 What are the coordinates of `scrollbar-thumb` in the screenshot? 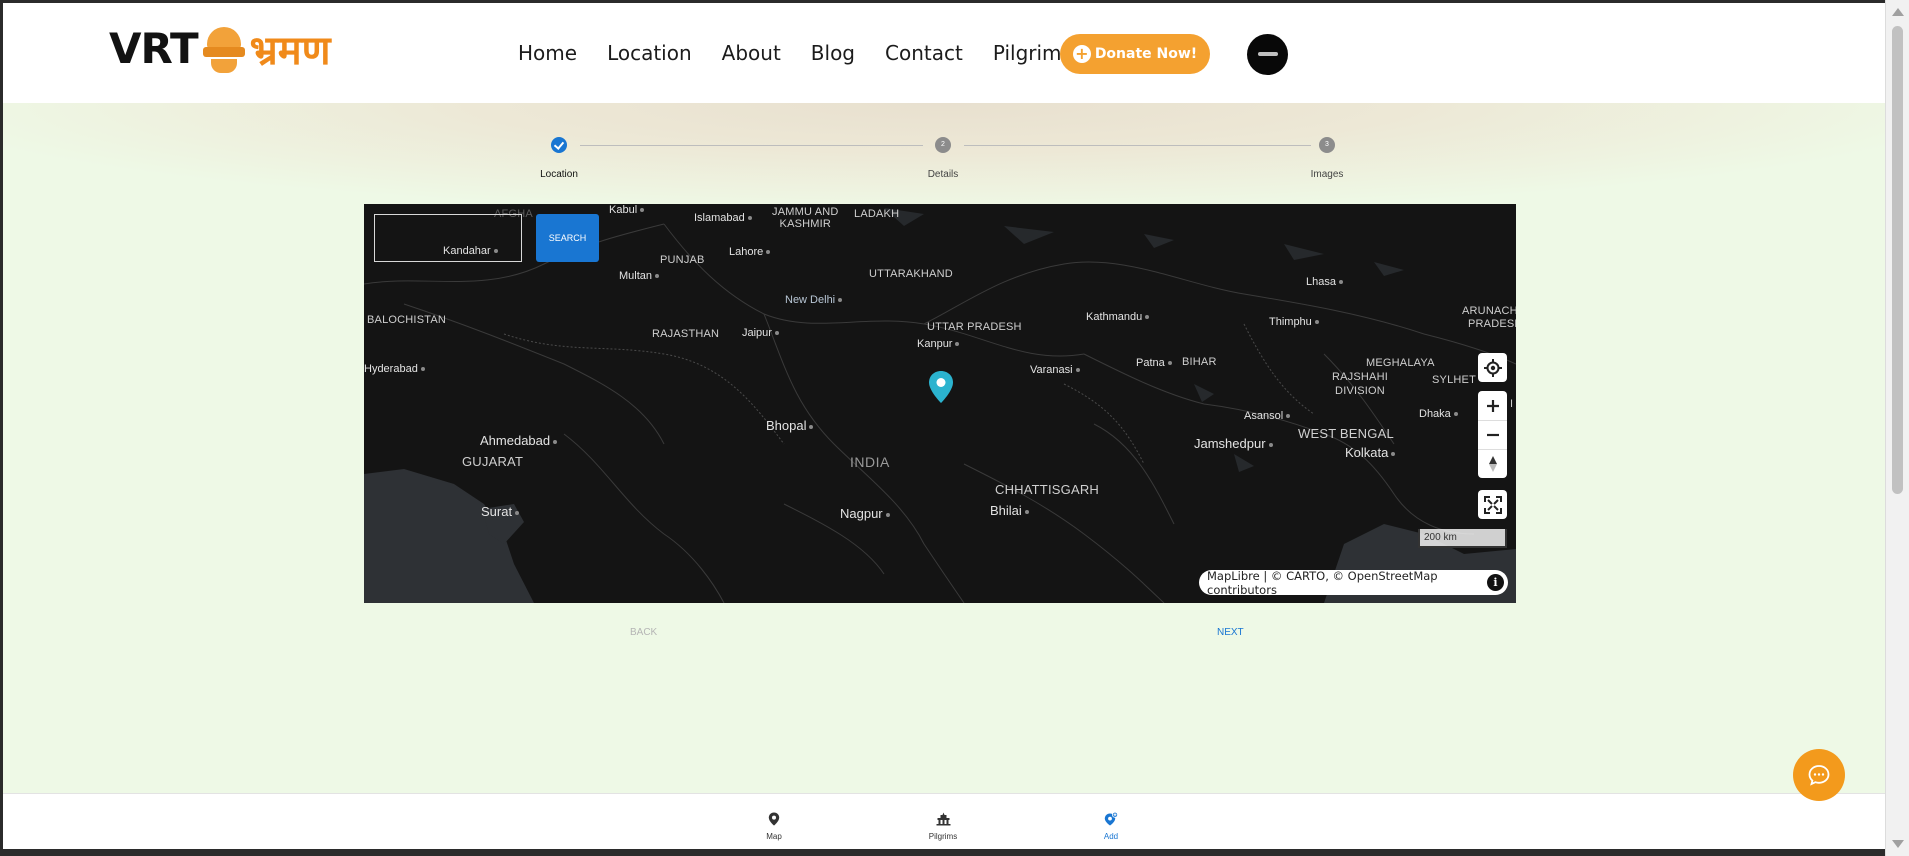 It's located at (1897, 260).